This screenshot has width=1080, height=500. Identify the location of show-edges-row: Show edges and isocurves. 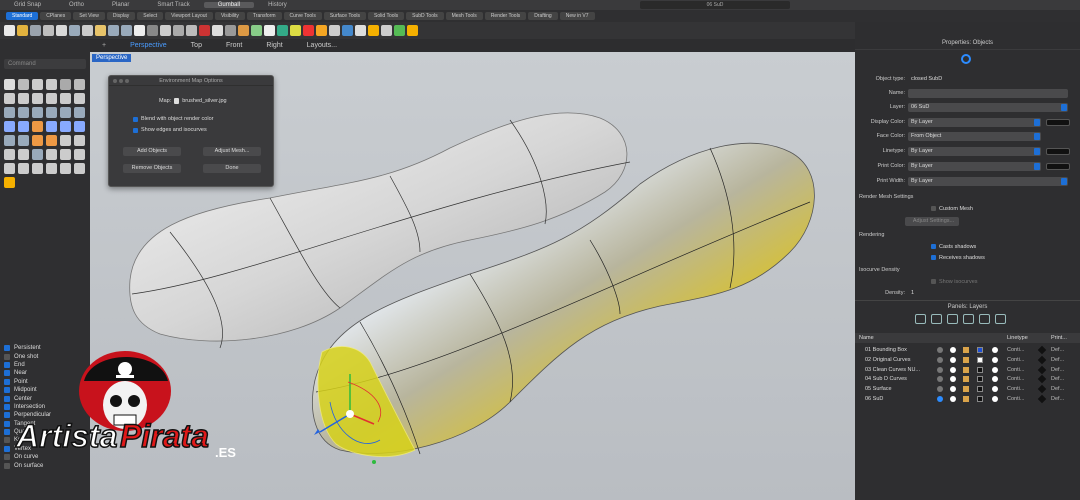
(170, 130).